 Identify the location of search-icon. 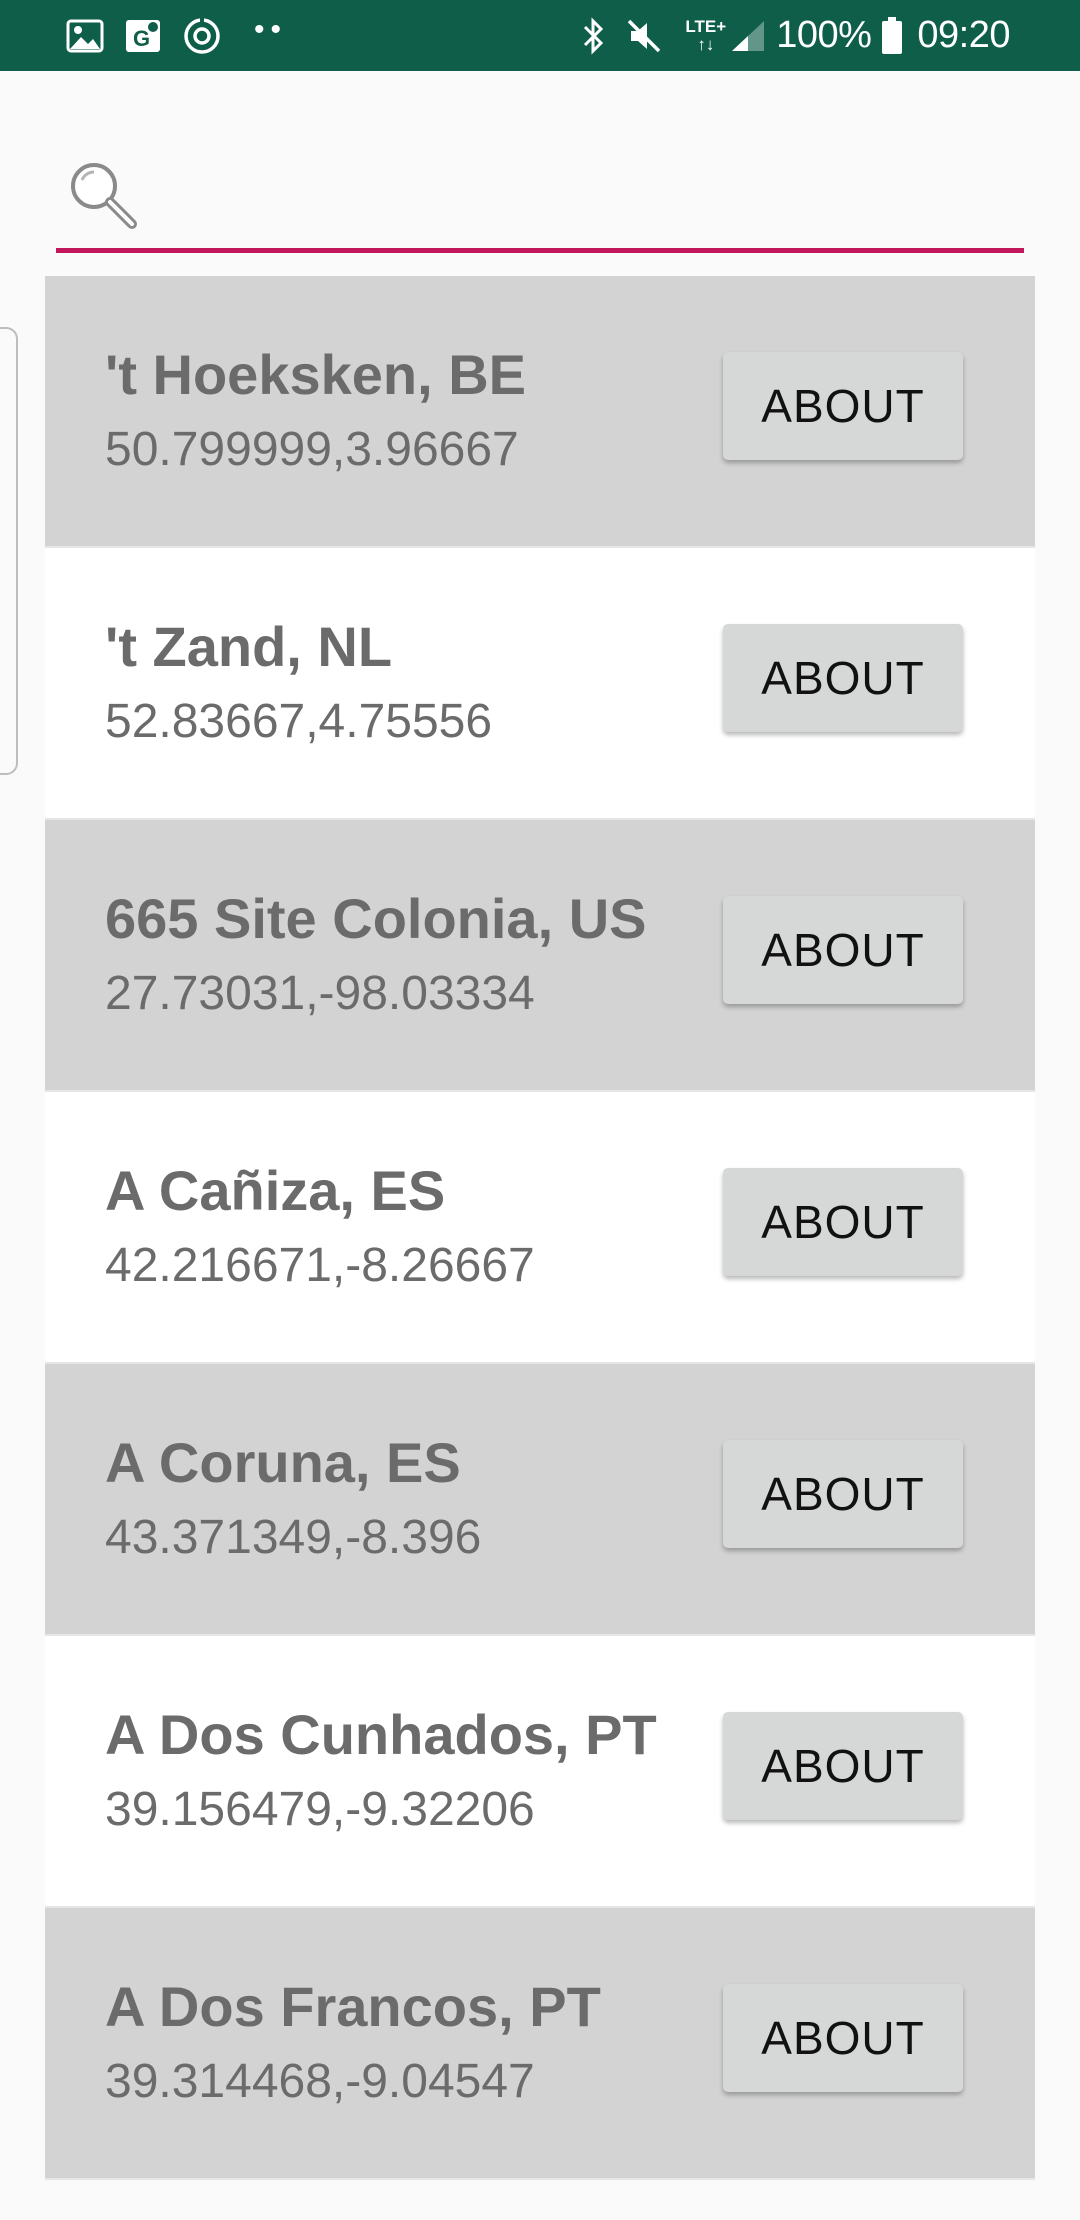
(104, 198).